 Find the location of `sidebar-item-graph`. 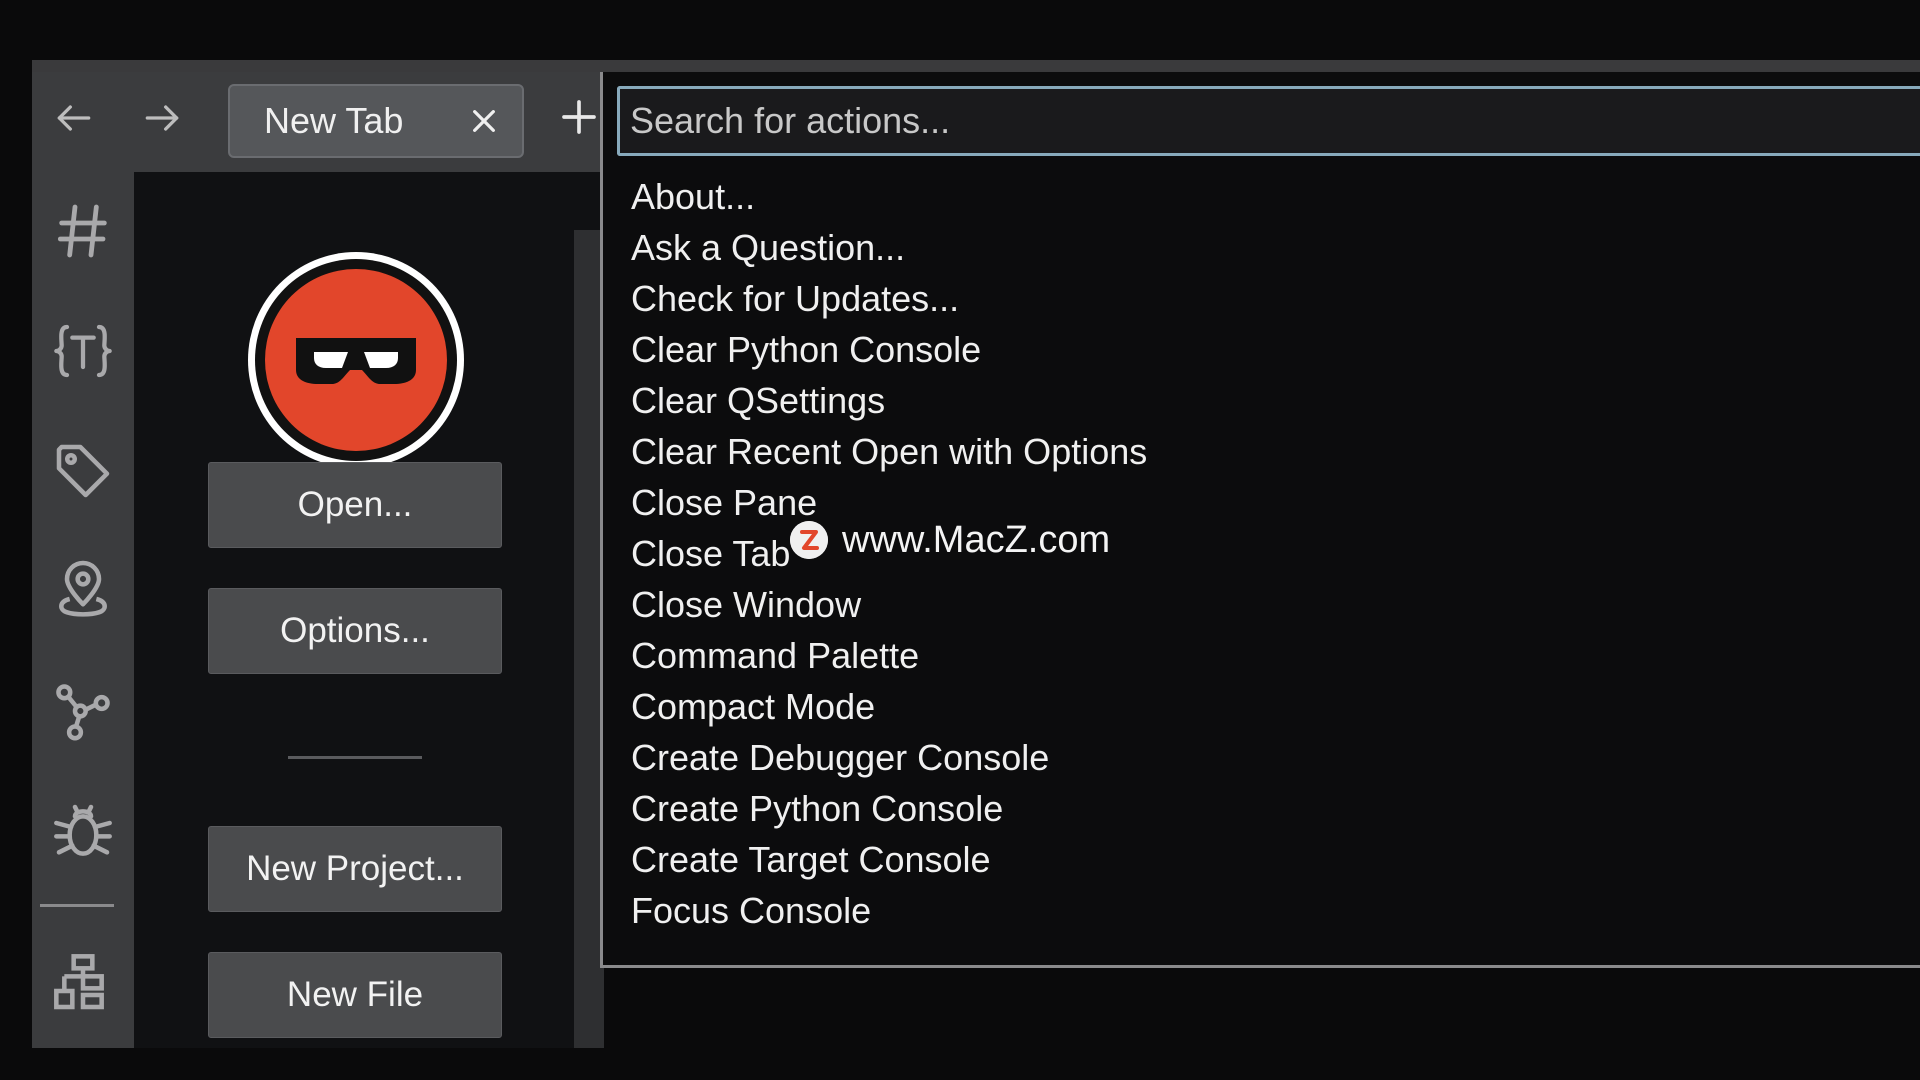

sidebar-item-graph is located at coordinates (83, 711).